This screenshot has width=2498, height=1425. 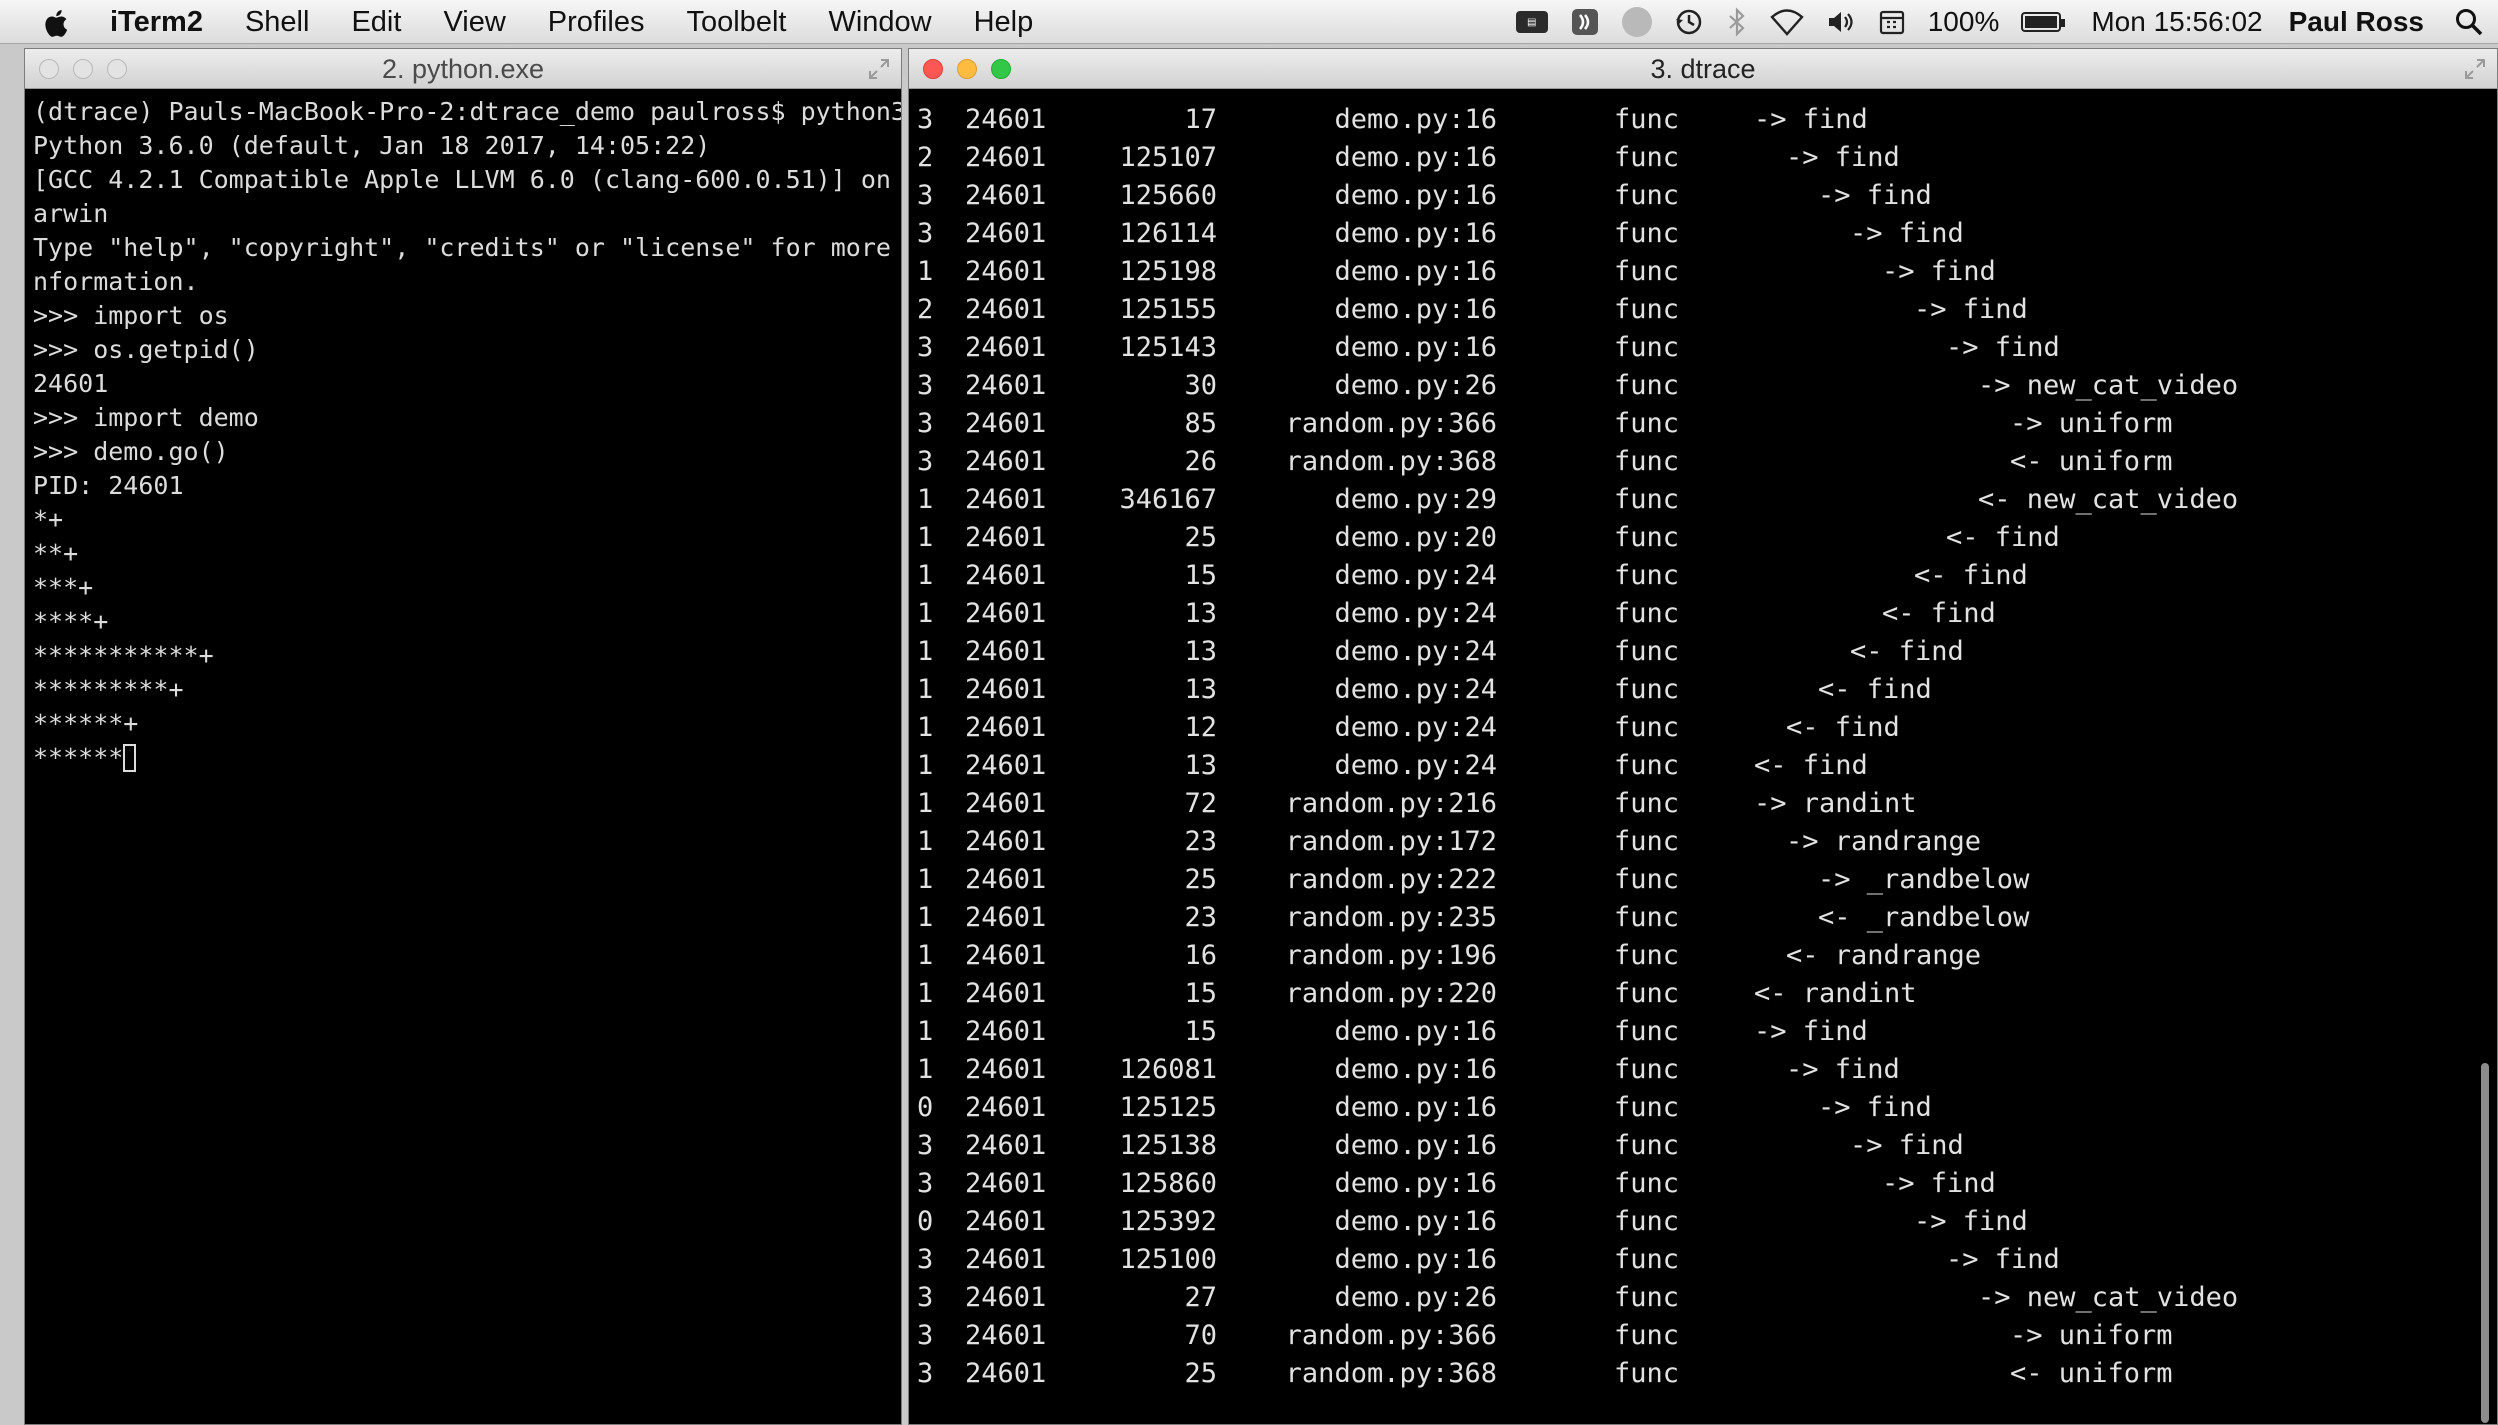 What do you see at coordinates (2091, 1335) in the screenshot?
I see `func-cell: -> uniform` at bounding box center [2091, 1335].